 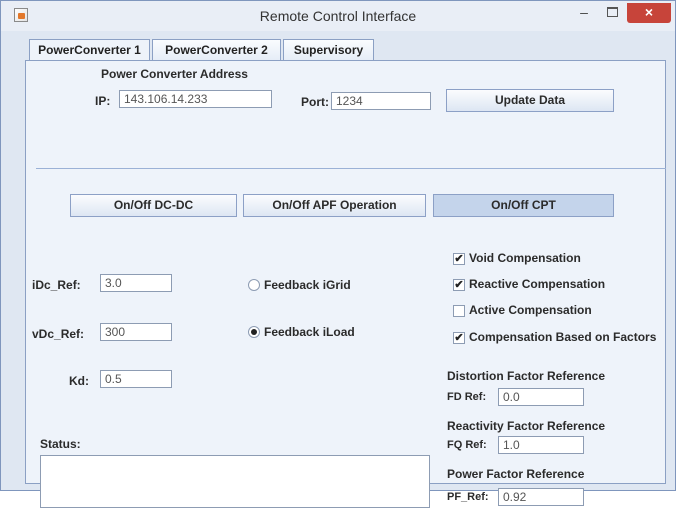 I want to click on cpt-toggle-button: On/Off CPT, so click(x=523, y=205).